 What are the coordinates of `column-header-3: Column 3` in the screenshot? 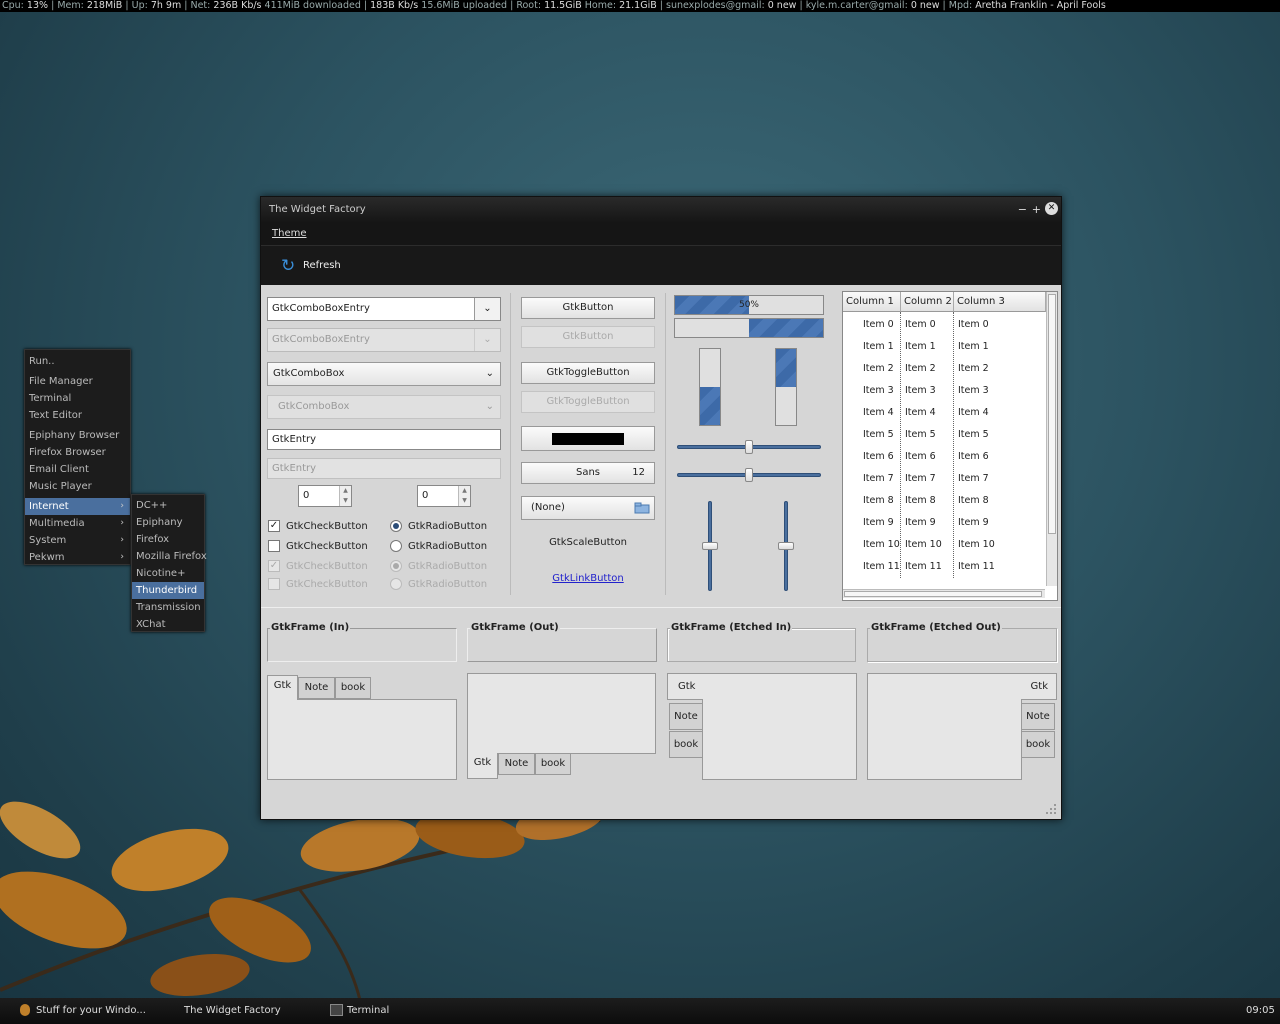 It's located at (1000, 302).